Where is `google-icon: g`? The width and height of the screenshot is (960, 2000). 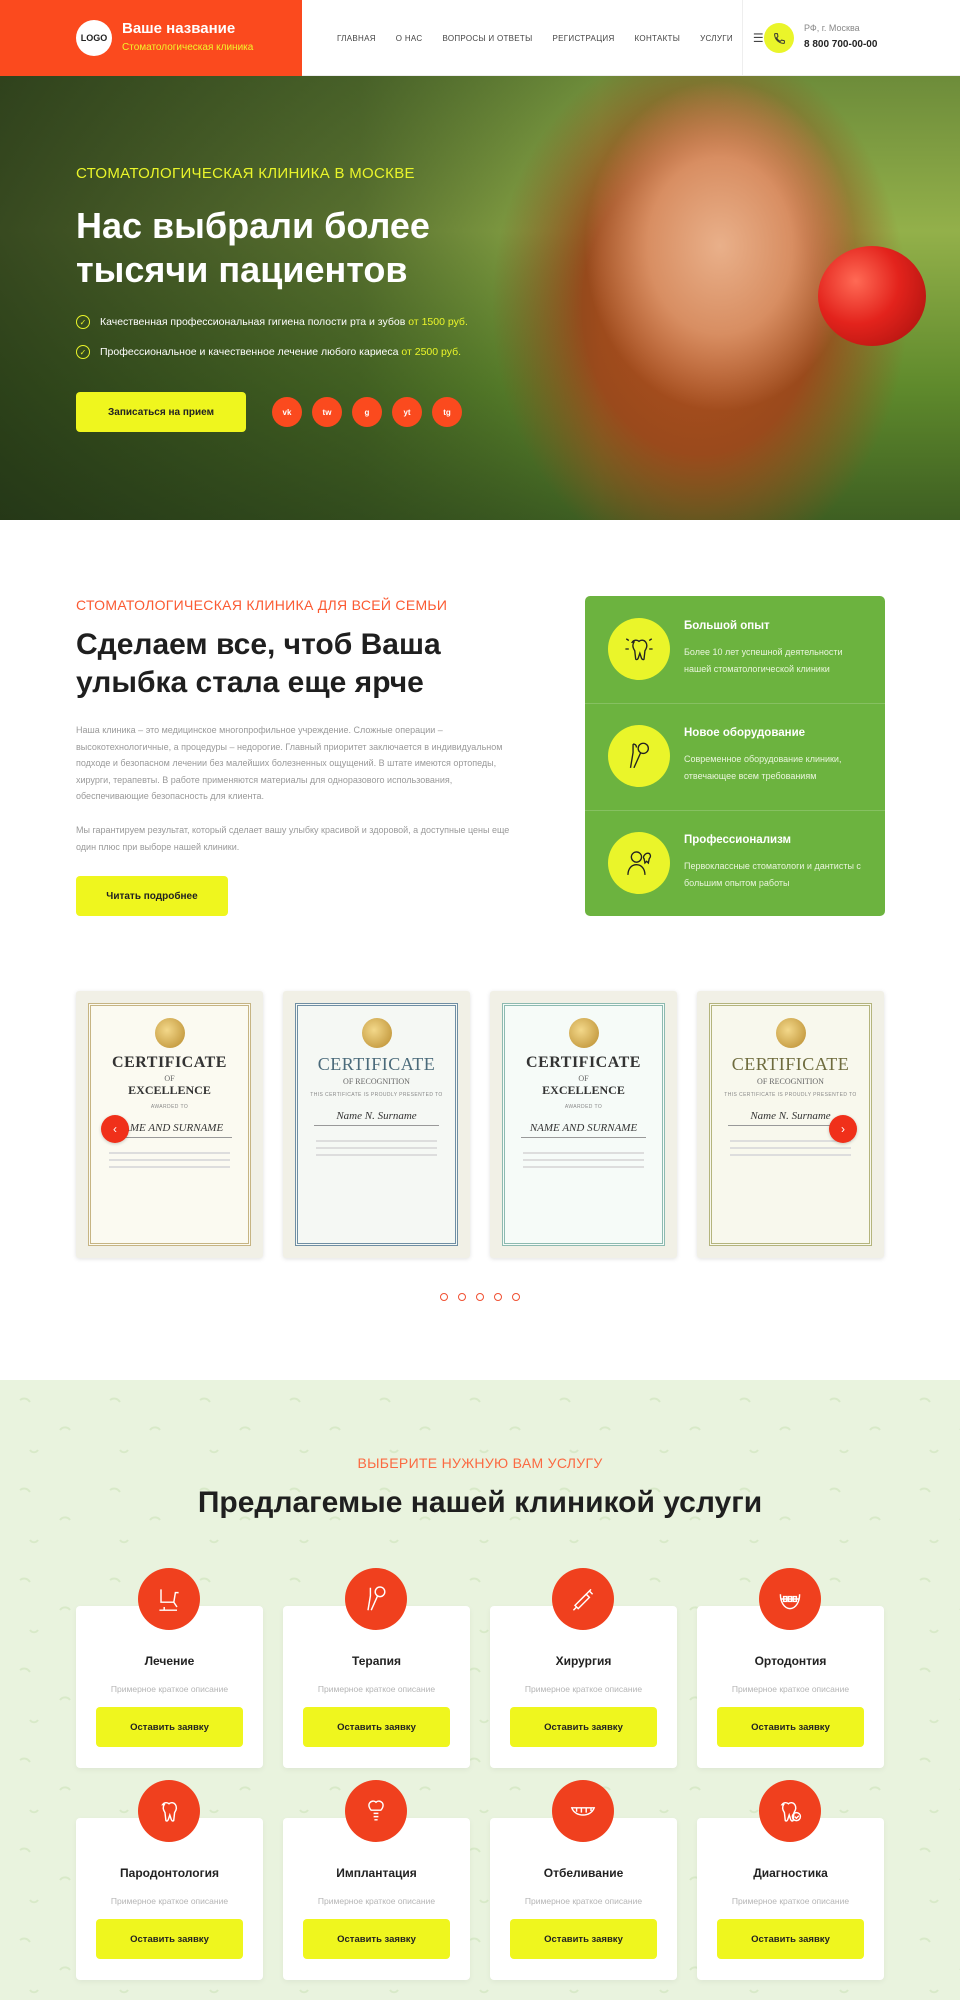
google-icon: g is located at coordinates (367, 412).